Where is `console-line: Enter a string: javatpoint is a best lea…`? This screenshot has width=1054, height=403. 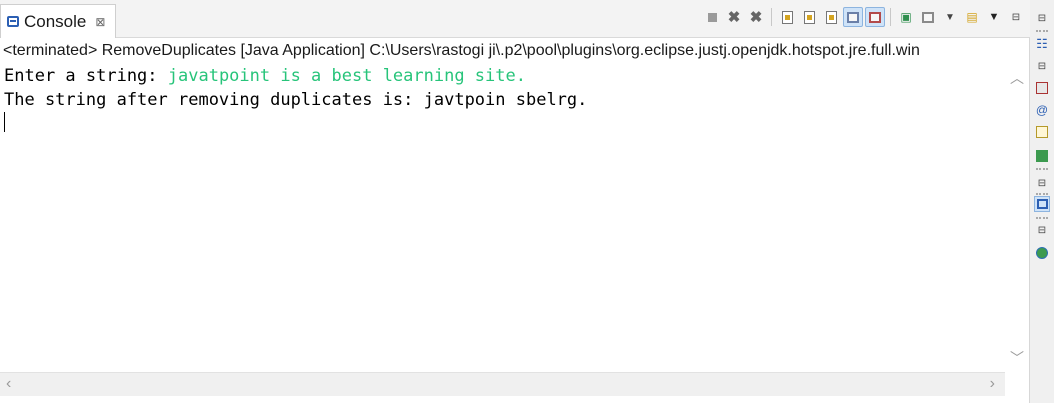 console-line: Enter a string: javatpoint is a best lea… is located at coordinates (502, 76).